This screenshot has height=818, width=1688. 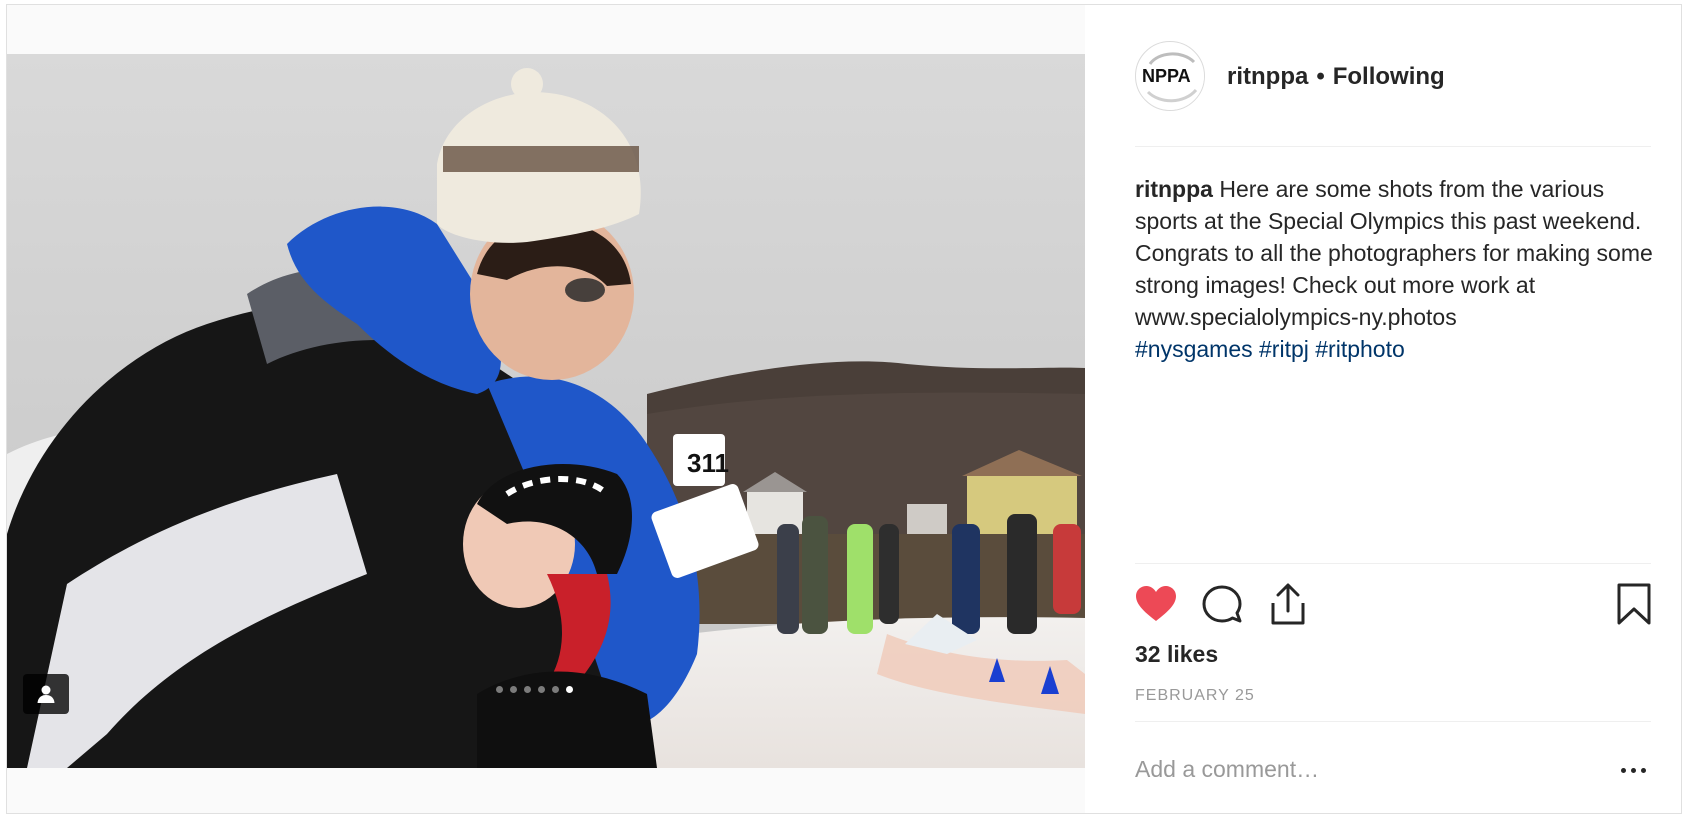 What do you see at coordinates (1195, 696) in the screenshot?
I see `post-date: FEBRUARY 25` at bounding box center [1195, 696].